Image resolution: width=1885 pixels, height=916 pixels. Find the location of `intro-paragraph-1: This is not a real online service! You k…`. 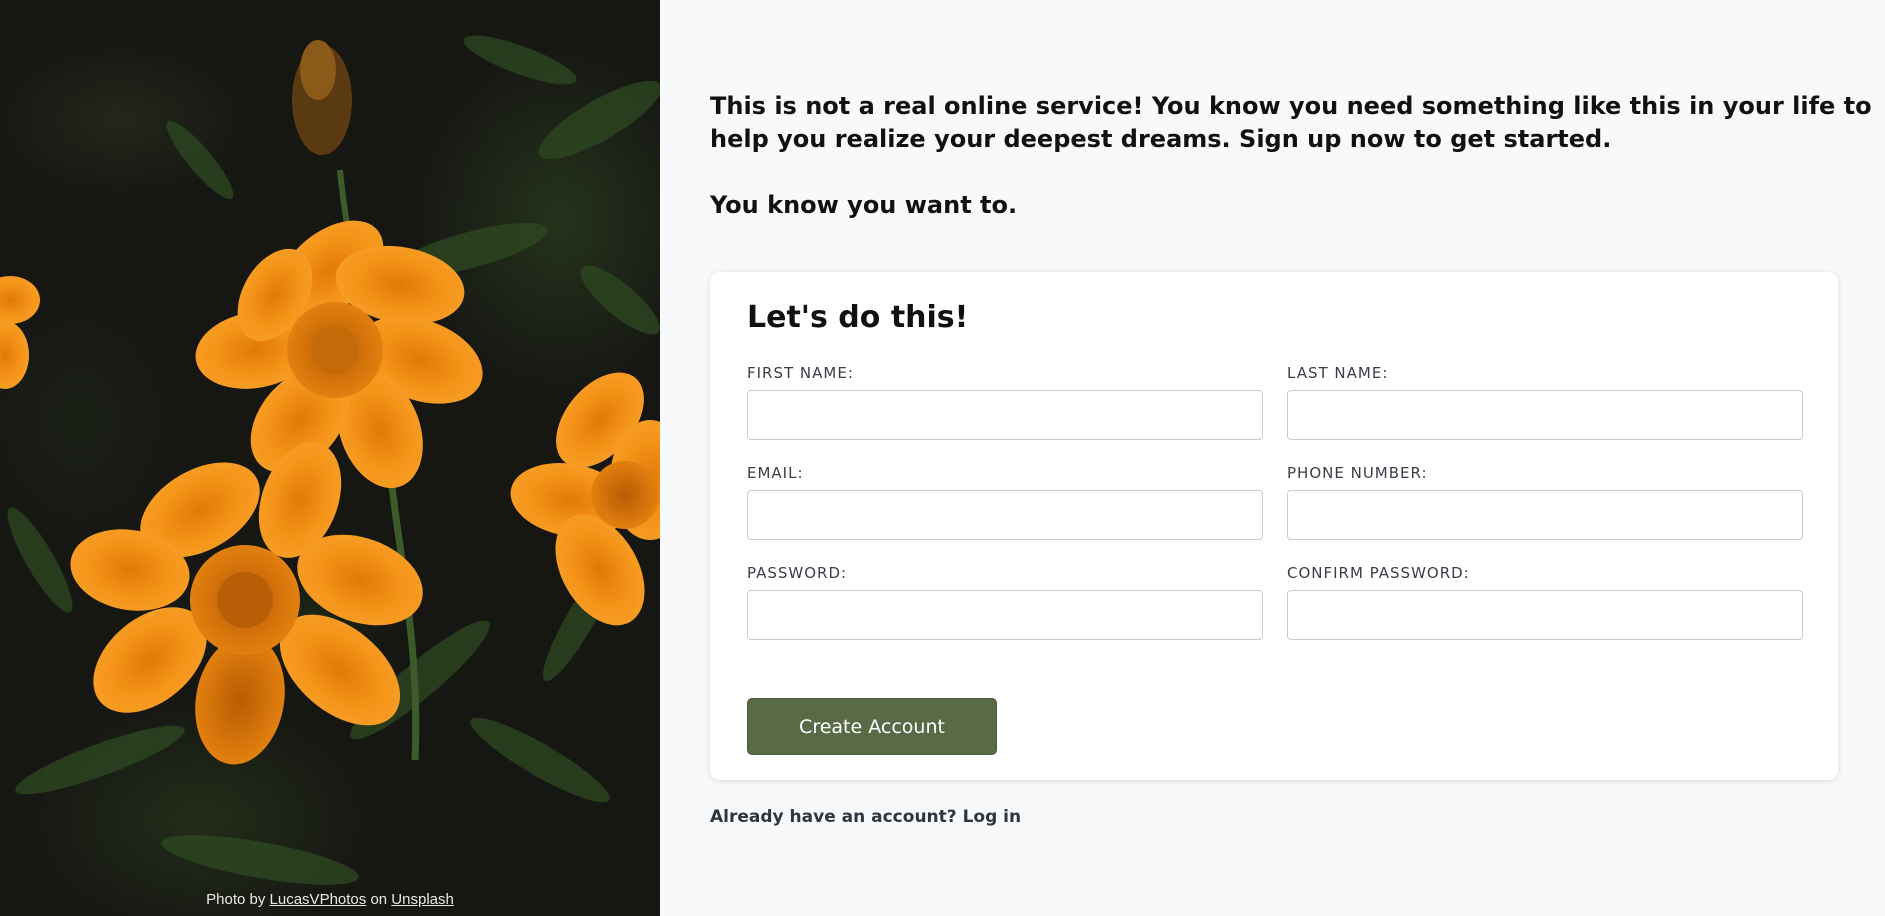

intro-paragraph-1: This is not a real online service! You k… is located at coordinates (1291, 122).